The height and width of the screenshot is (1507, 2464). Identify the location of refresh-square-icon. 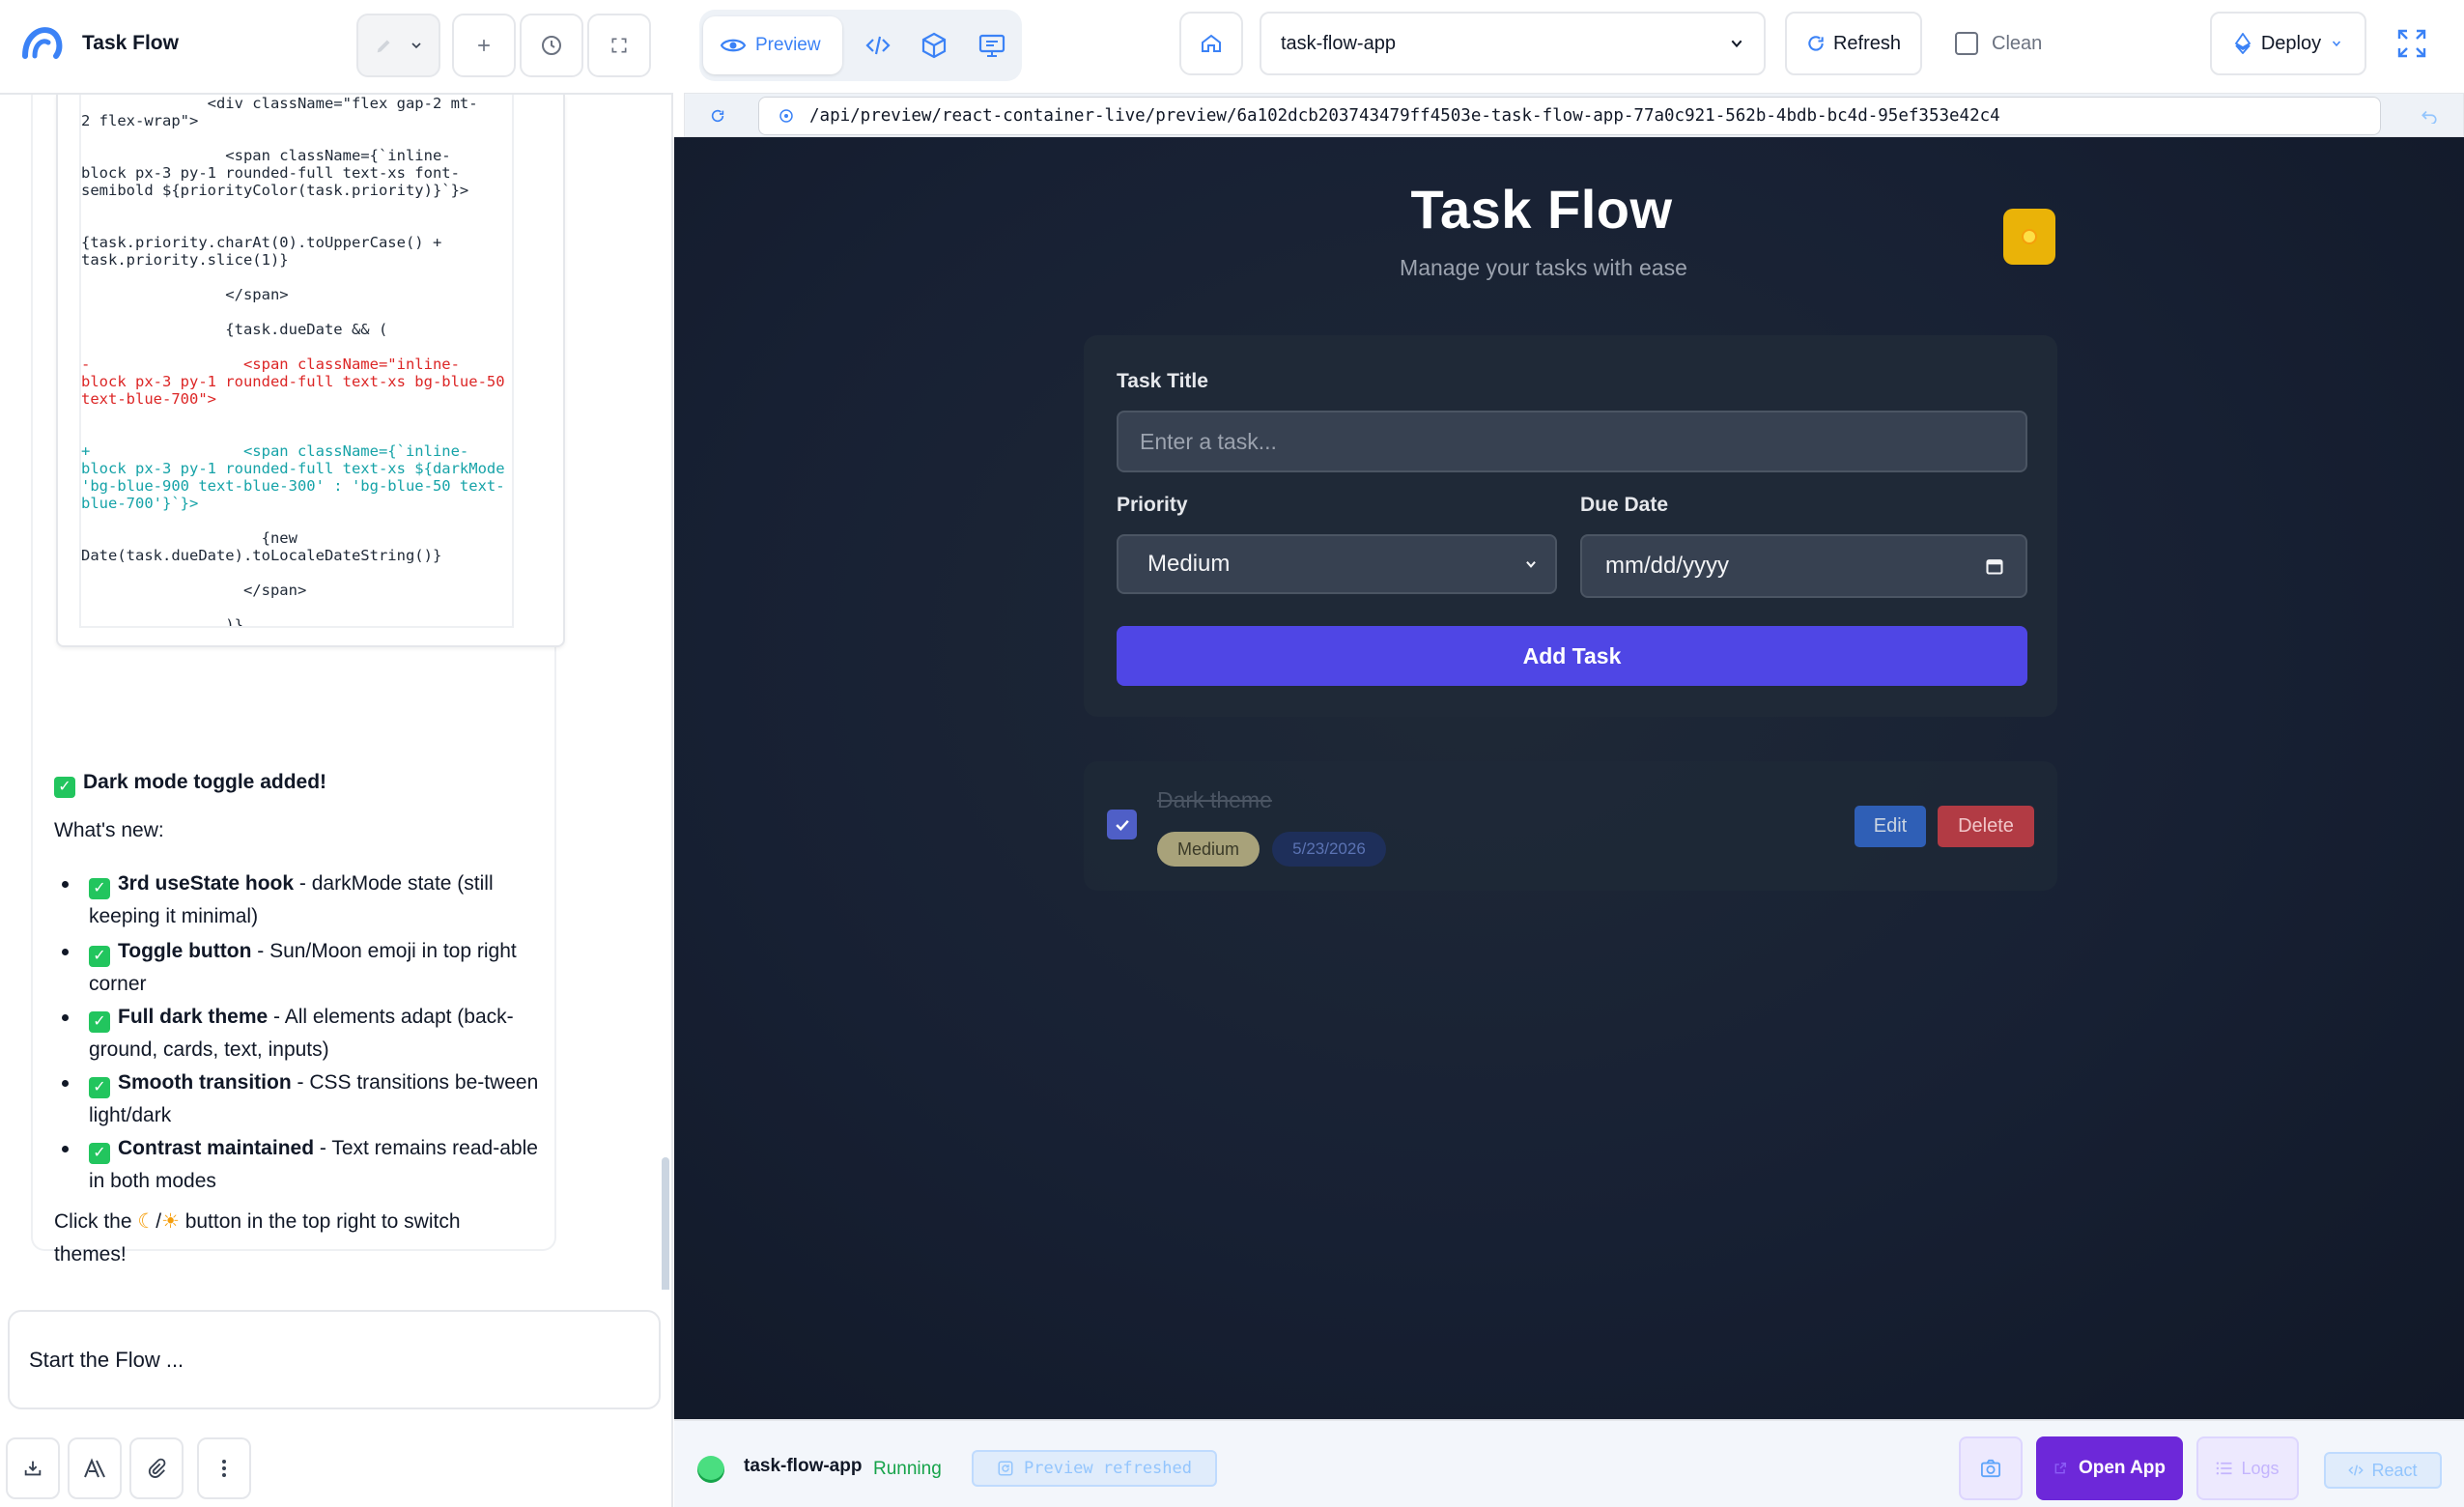
(1005, 1468).